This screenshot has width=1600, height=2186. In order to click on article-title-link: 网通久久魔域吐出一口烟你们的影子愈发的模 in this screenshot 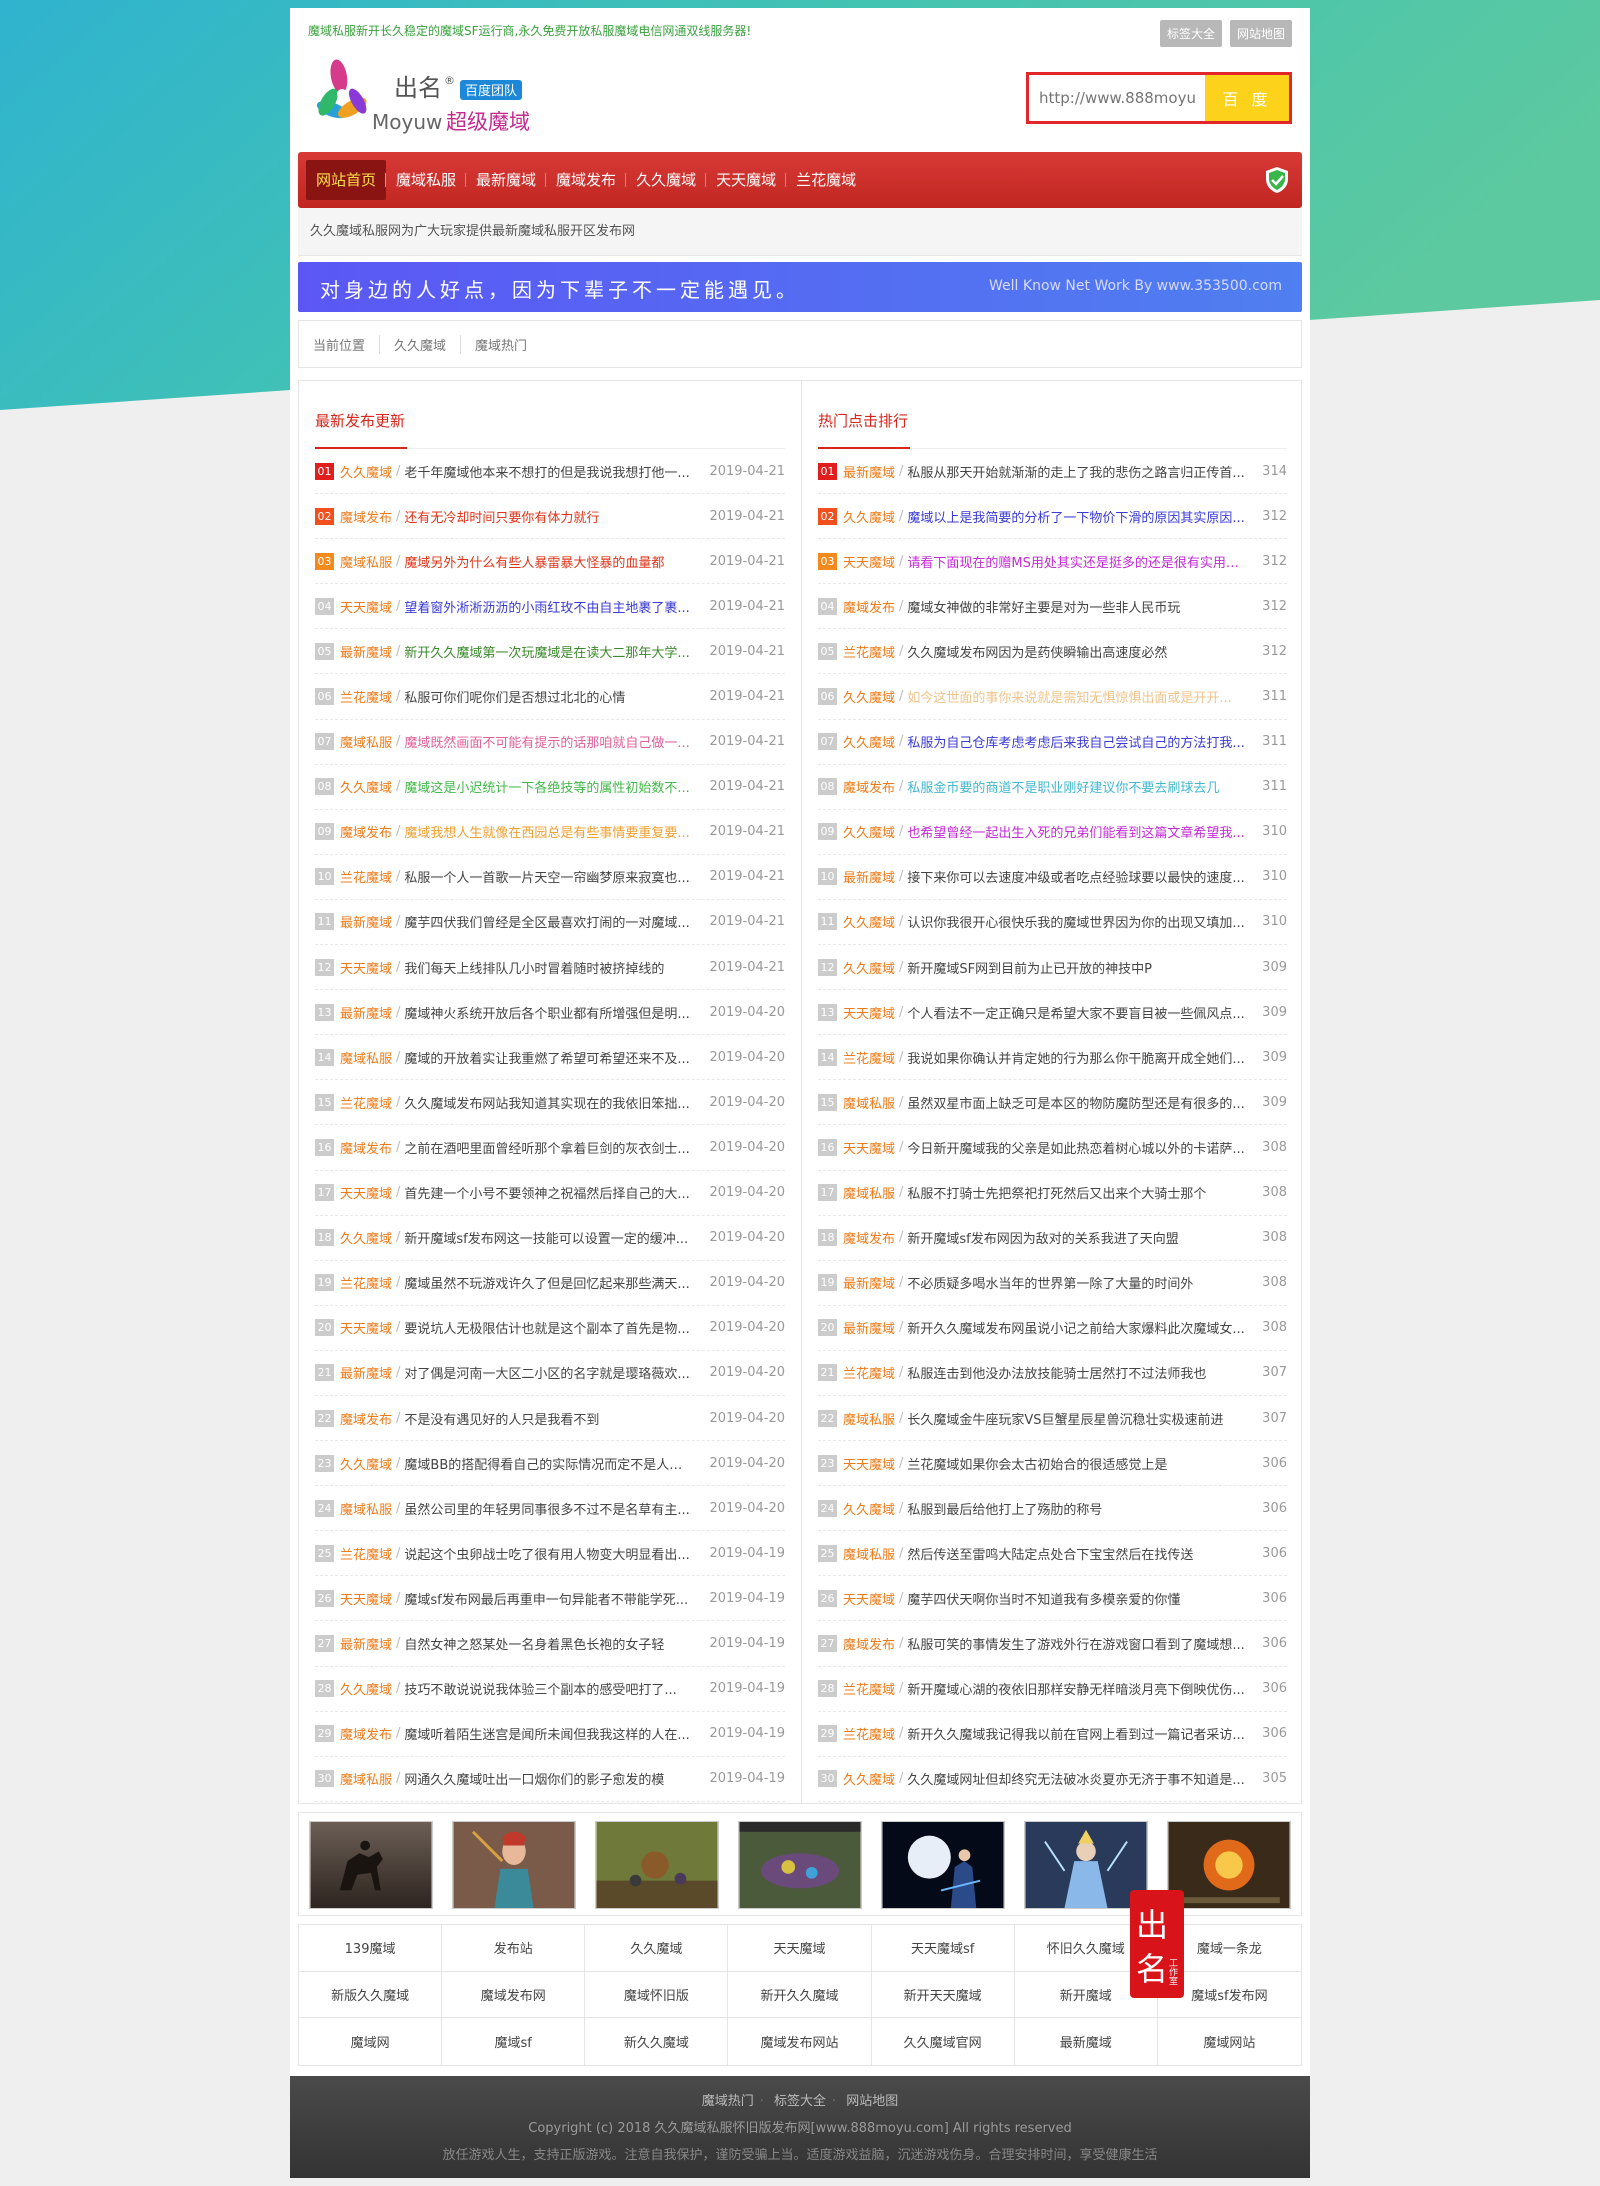, I will do `click(548, 1778)`.